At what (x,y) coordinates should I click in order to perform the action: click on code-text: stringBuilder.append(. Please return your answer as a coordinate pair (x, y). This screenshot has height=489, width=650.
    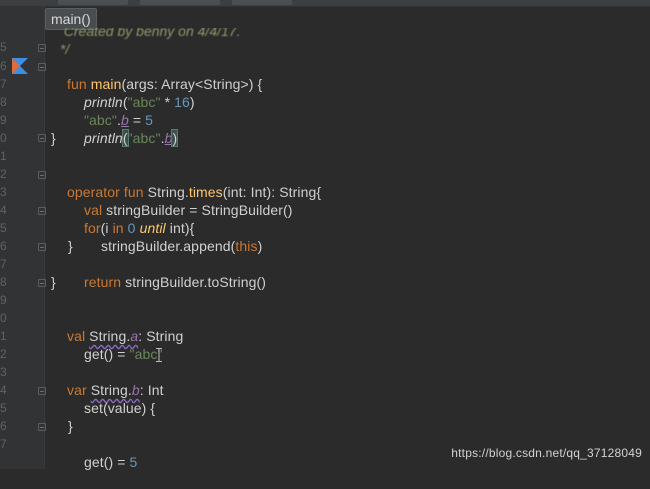
    Looking at the image, I should click on (168, 246).